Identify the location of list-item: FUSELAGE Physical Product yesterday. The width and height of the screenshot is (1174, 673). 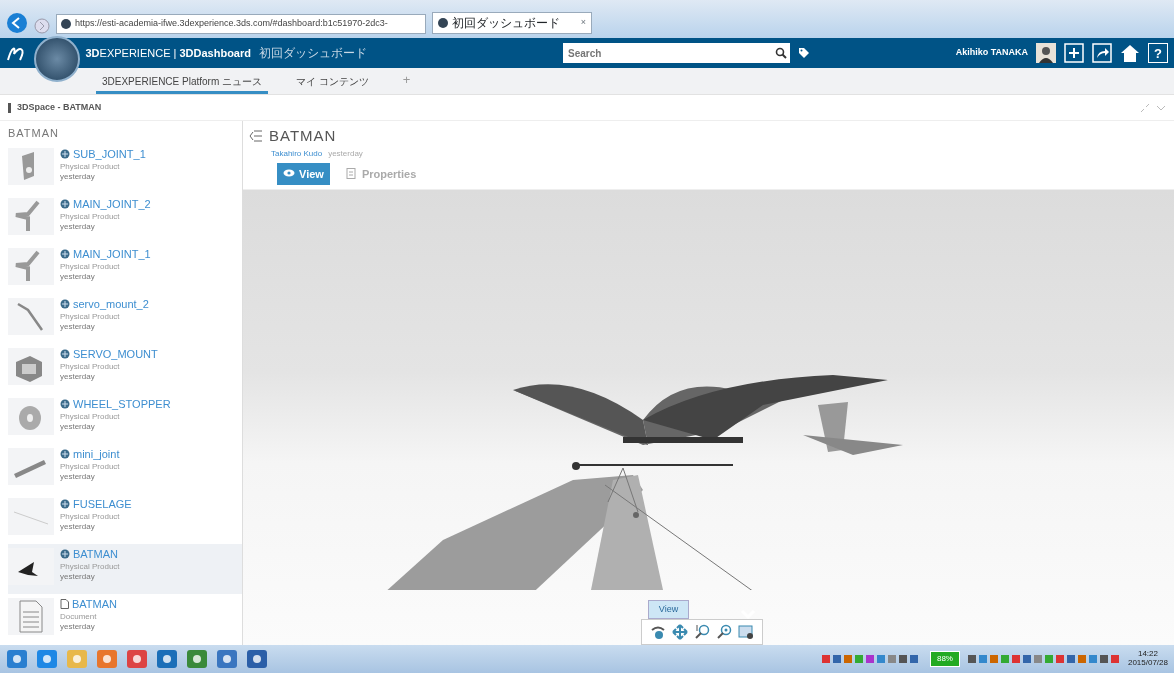
(125, 518).